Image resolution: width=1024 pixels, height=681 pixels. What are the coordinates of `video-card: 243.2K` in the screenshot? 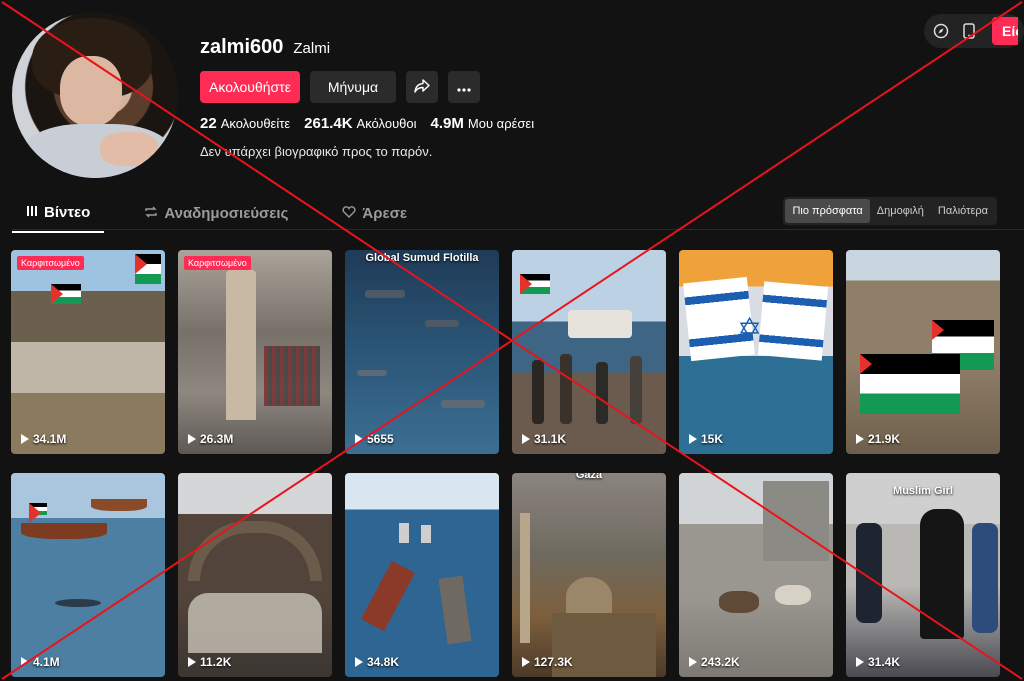 It's located at (756, 575).